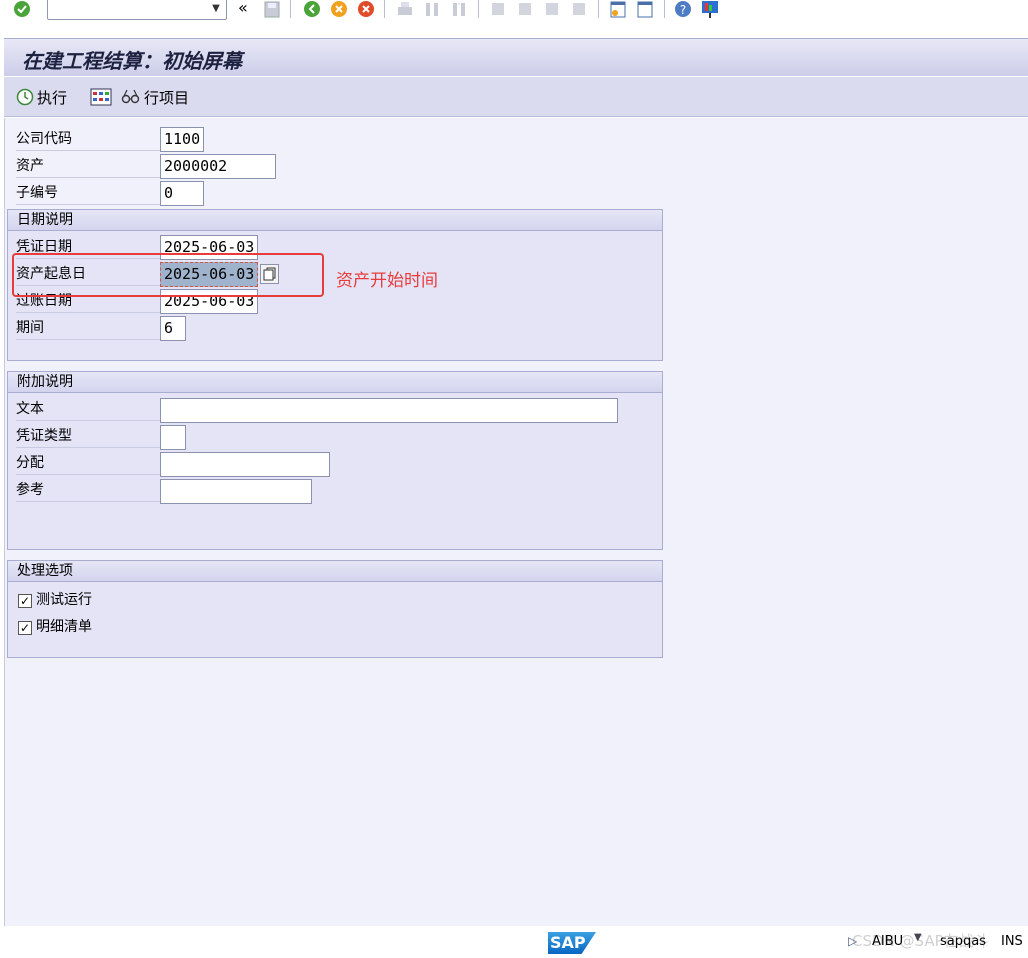 This screenshot has width=1028, height=958. I want to click on reference-label: 参考, so click(88, 490).